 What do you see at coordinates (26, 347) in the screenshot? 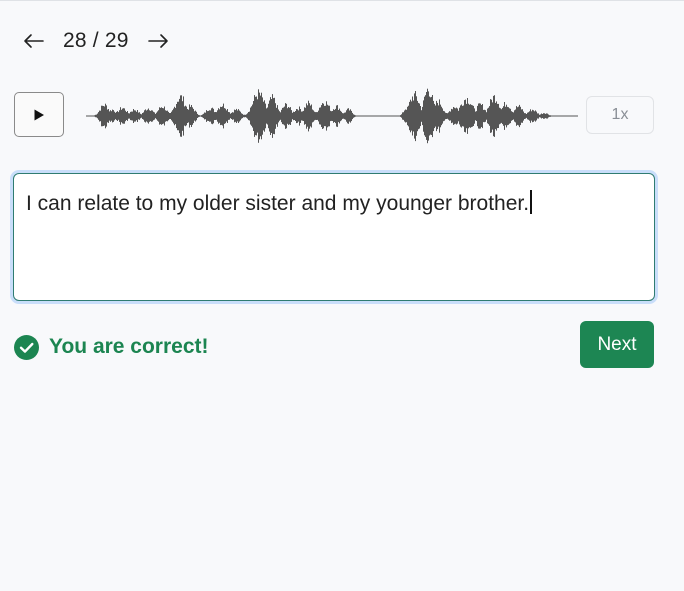
I see `check-circle-icon` at bounding box center [26, 347].